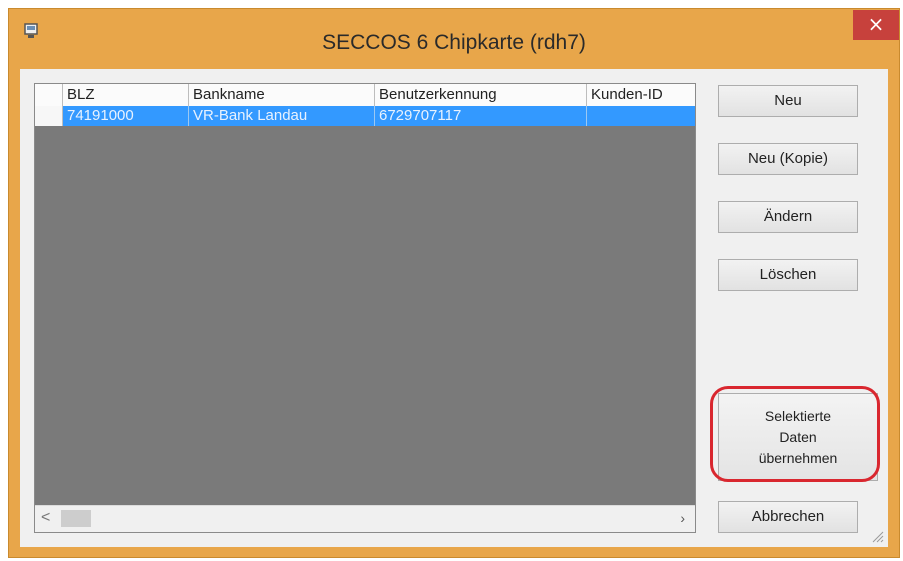 The height and width of the screenshot is (561, 903). Describe the element at coordinates (126, 116) in the screenshot. I see `cell-blz: 74191000` at that location.